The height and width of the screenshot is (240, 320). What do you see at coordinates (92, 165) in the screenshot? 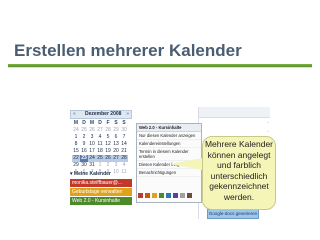
I see `calendar-day: 31` at bounding box center [92, 165].